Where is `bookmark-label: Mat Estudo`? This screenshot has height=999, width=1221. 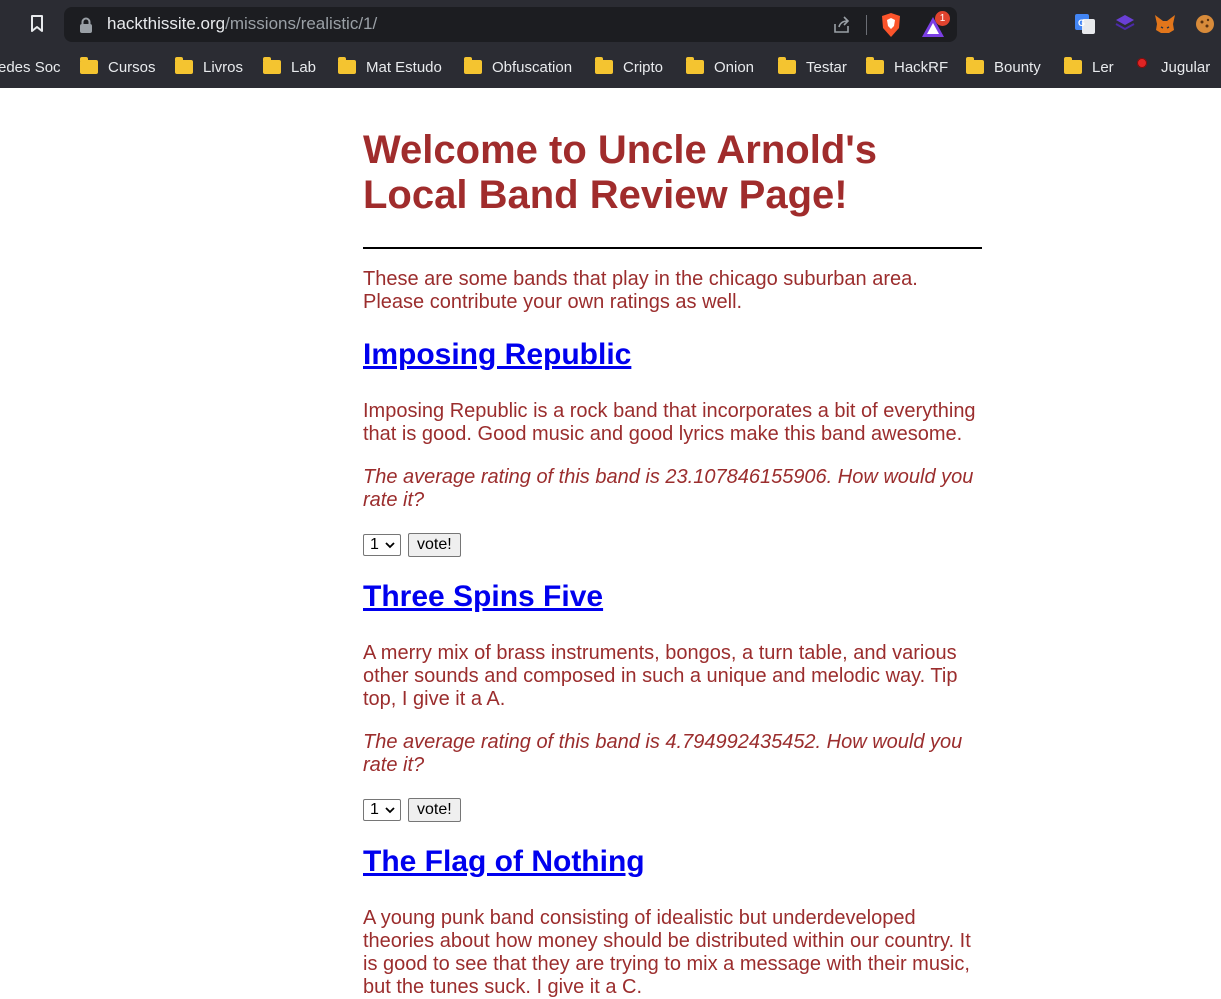
bookmark-label: Mat Estudo is located at coordinates (404, 67).